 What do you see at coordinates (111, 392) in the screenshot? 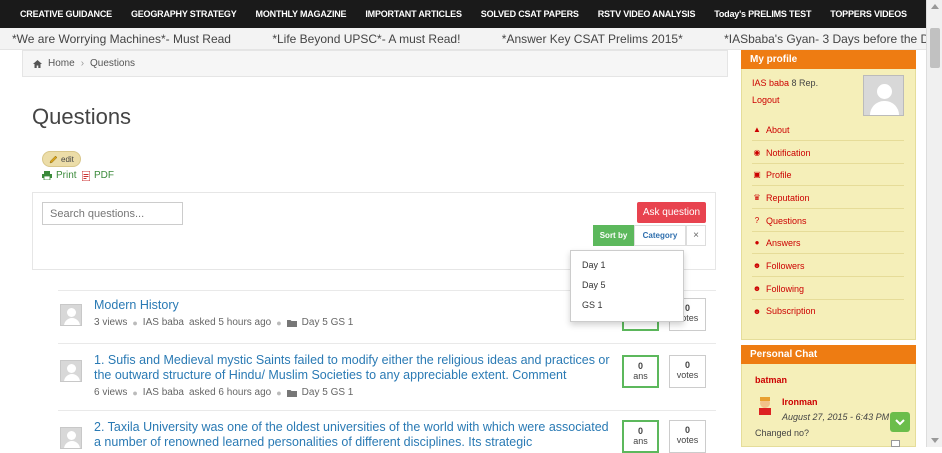
I see `views-count: 6 views` at bounding box center [111, 392].